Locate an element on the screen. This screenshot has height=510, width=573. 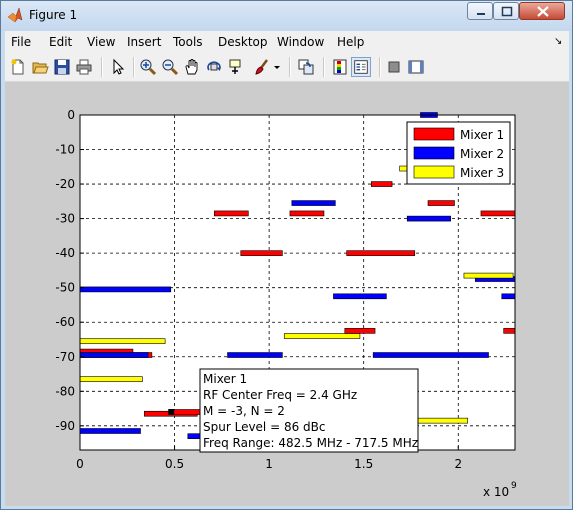
datatip-line: M = -3, N = 2 is located at coordinates (244, 411).